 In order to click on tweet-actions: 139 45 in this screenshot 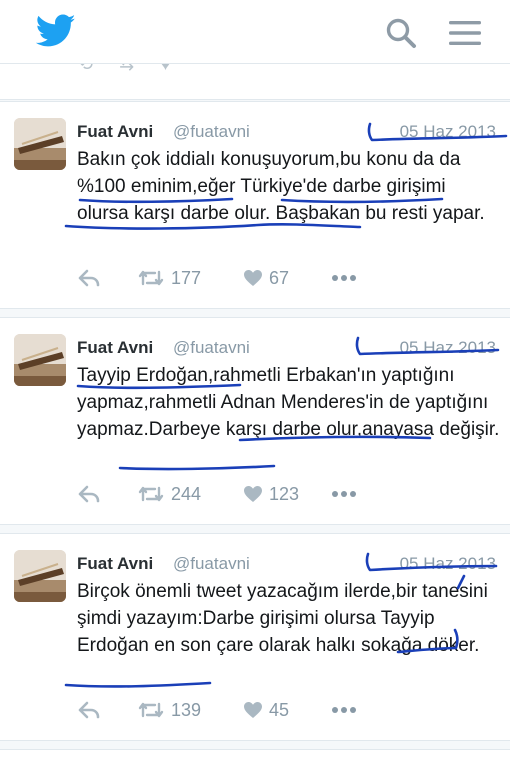, I will do `click(287, 710)`.